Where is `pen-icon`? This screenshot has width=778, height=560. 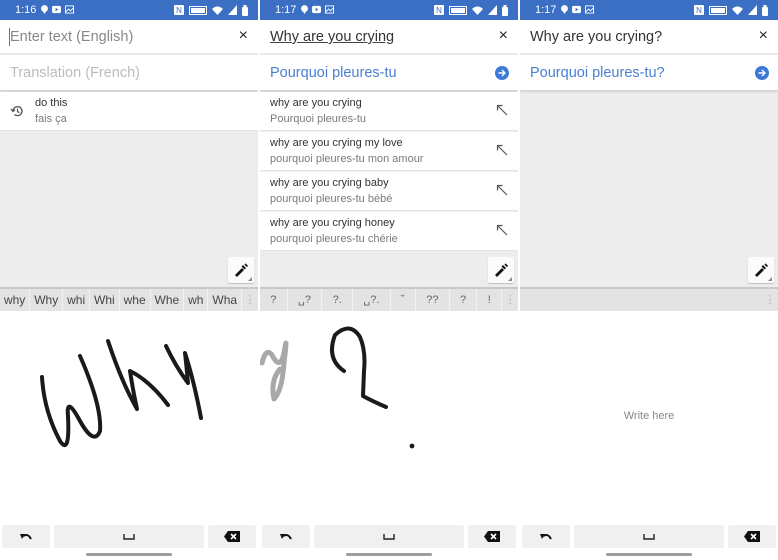
pen-icon is located at coordinates (502, 270).